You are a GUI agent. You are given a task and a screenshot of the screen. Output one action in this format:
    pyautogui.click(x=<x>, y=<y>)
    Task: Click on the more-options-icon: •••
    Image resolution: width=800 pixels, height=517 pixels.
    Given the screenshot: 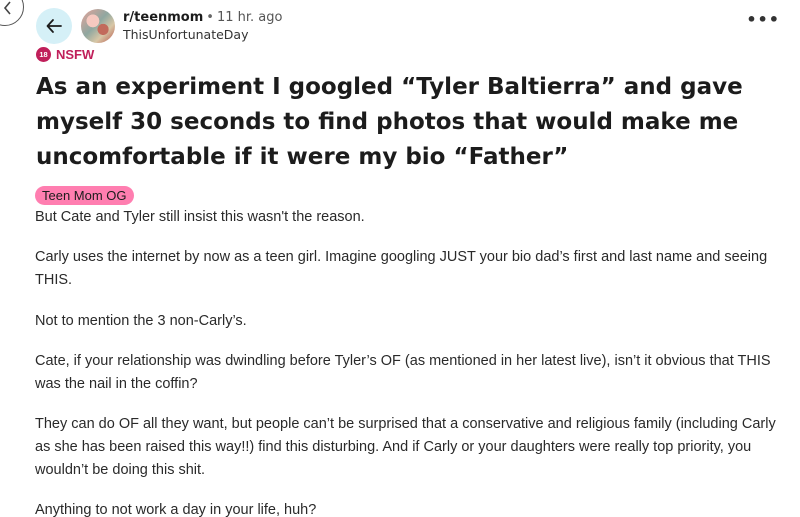 What is the action you would take?
    pyautogui.click(x=763, y=19)
    